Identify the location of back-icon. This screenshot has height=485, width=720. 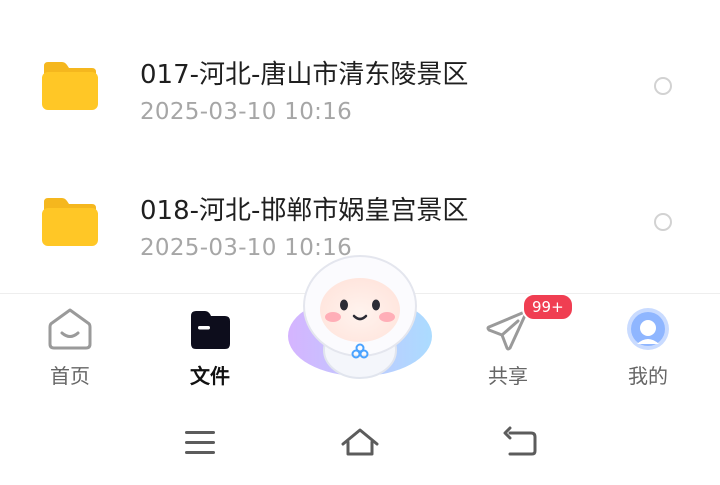
(520, 442).